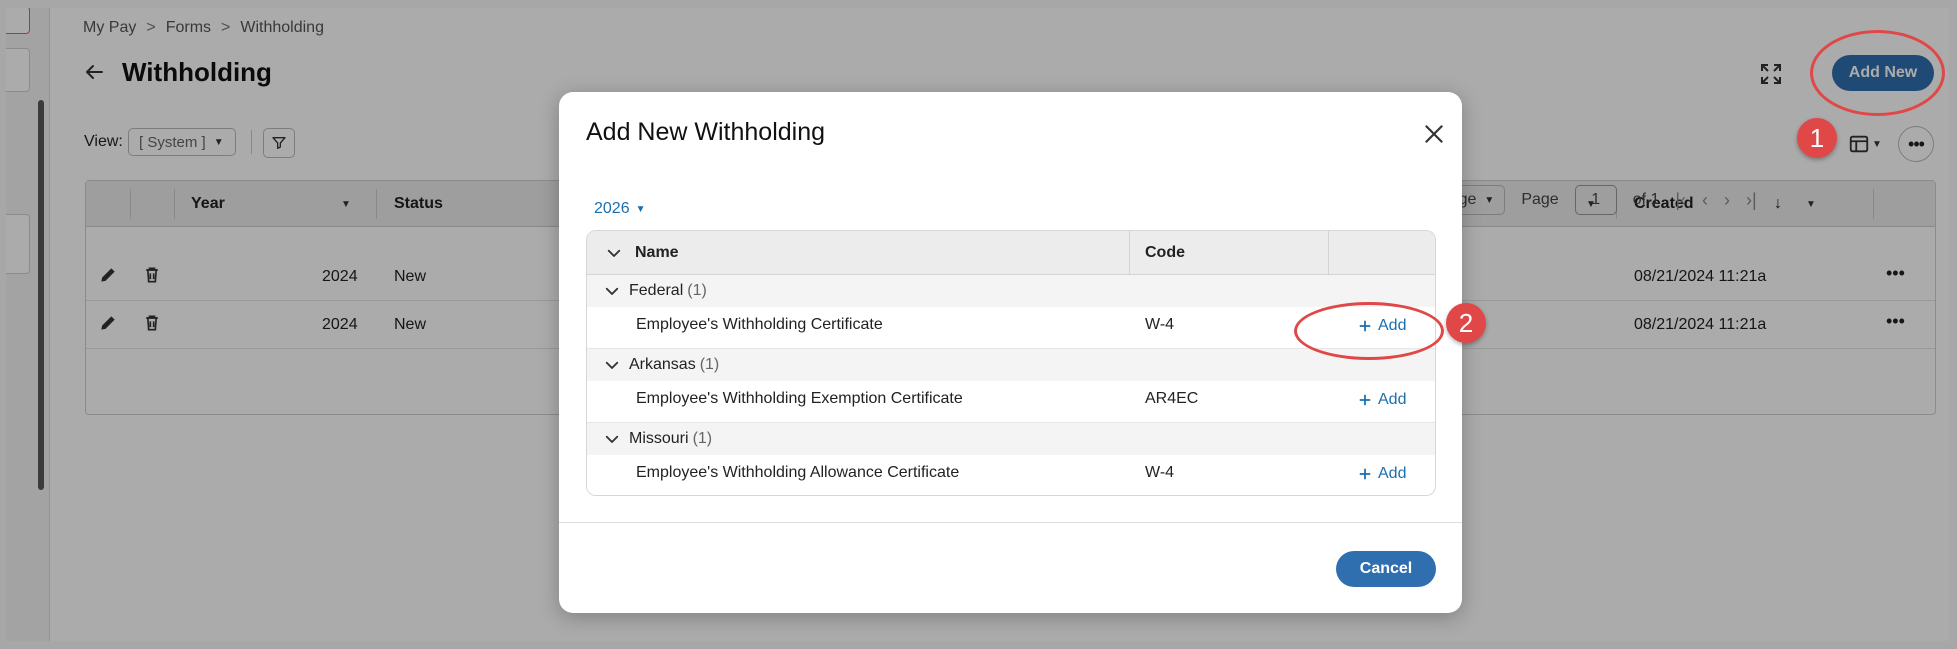 This screenshot has width=1957, height=649. I want to click on annotation-ring-add, so click(1369, 331).